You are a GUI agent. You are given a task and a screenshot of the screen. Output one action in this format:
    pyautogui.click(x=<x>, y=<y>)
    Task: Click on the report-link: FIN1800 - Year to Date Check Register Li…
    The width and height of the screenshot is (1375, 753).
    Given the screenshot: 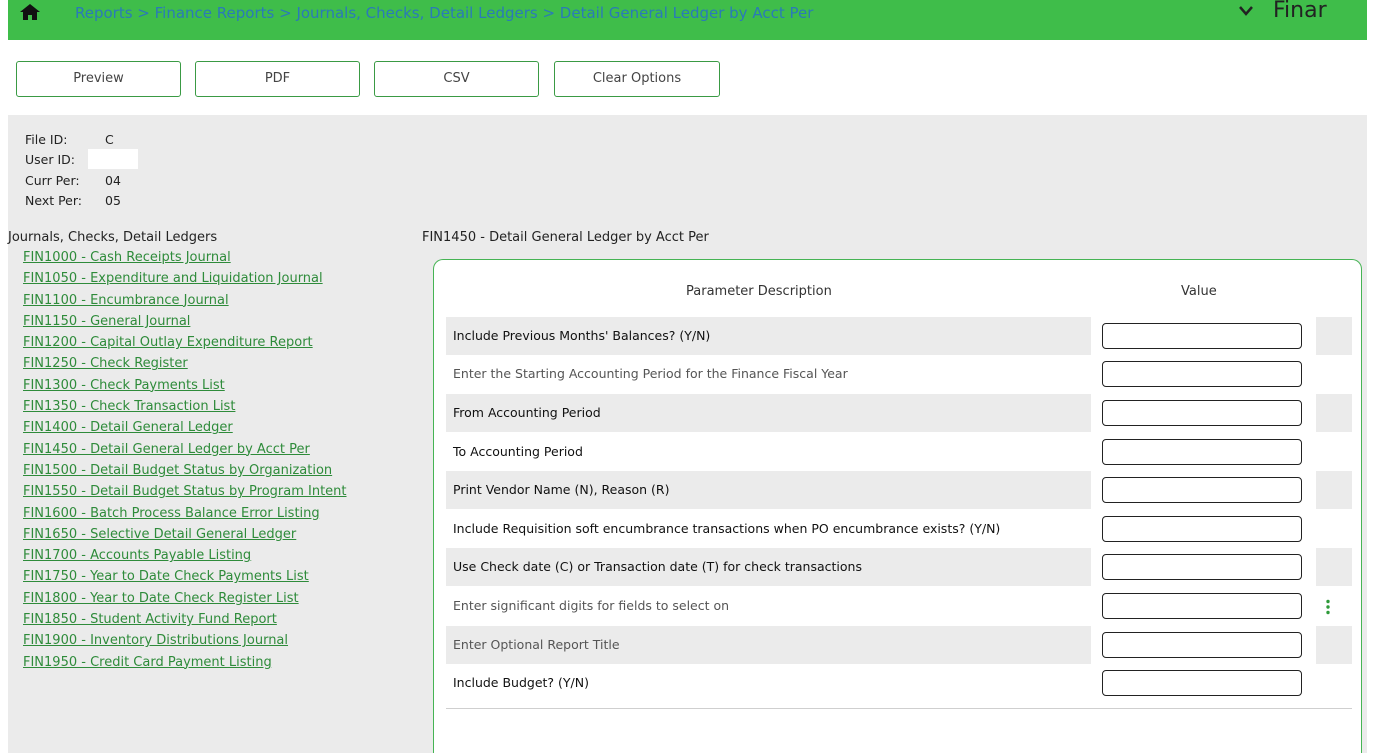 What is the action you would take?
    pyautogui.click(x=185, y=600)
    